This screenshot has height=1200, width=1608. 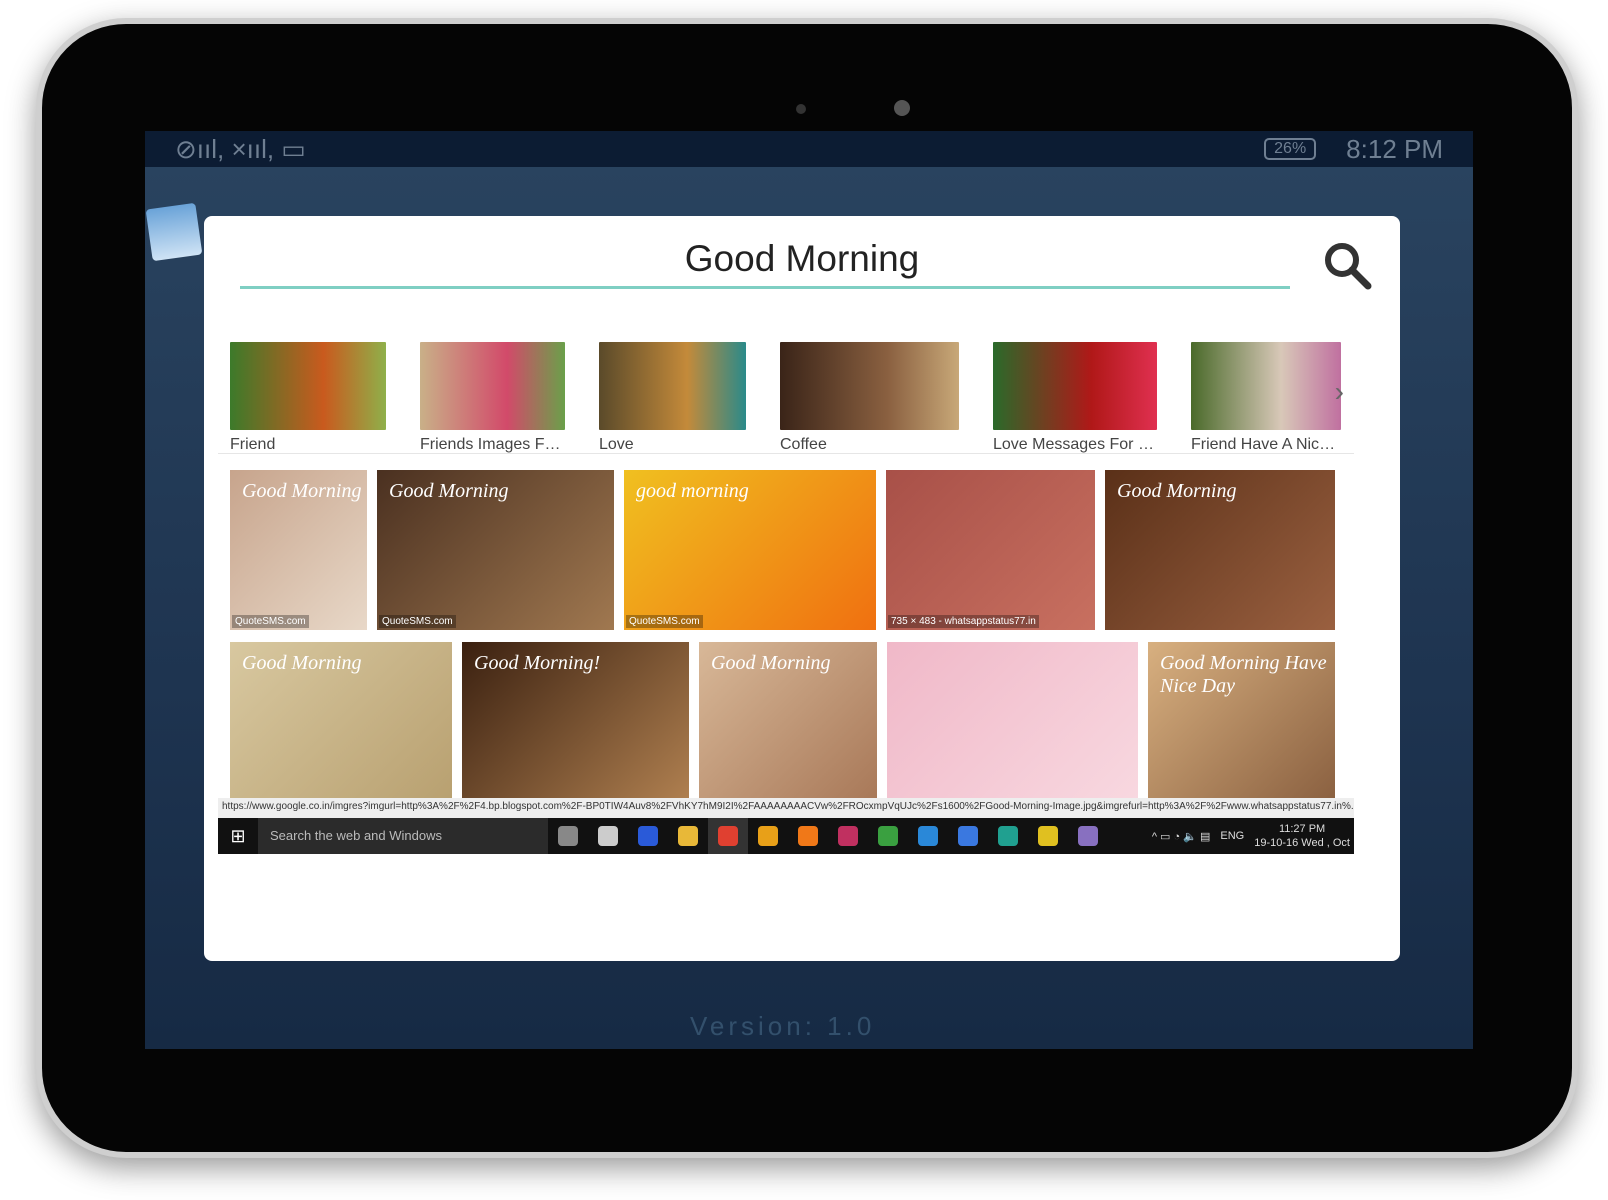 I want to click on signal-icon: ⊘ııl, ×ııl, ▭, so click(x=240, y=148).